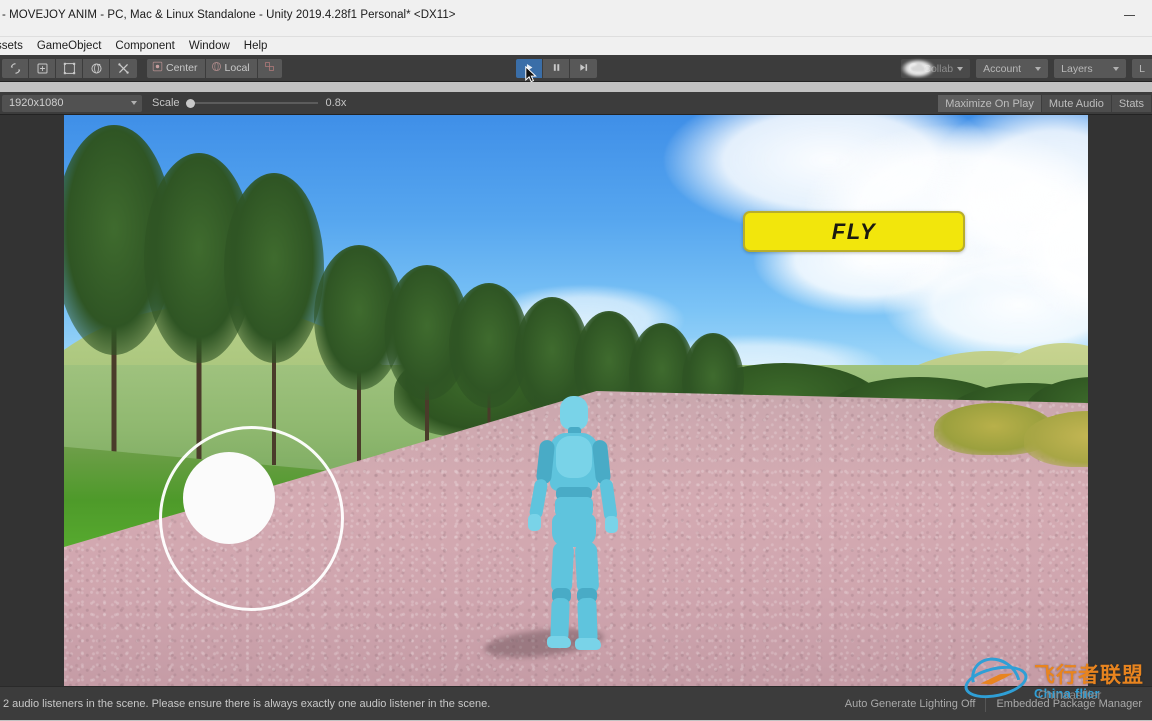 This screenshot has width=1152, height=721. What do you see at coordinates (572, 523) in the screenshot?
I see `player-character` at bounding box center [572, 523].